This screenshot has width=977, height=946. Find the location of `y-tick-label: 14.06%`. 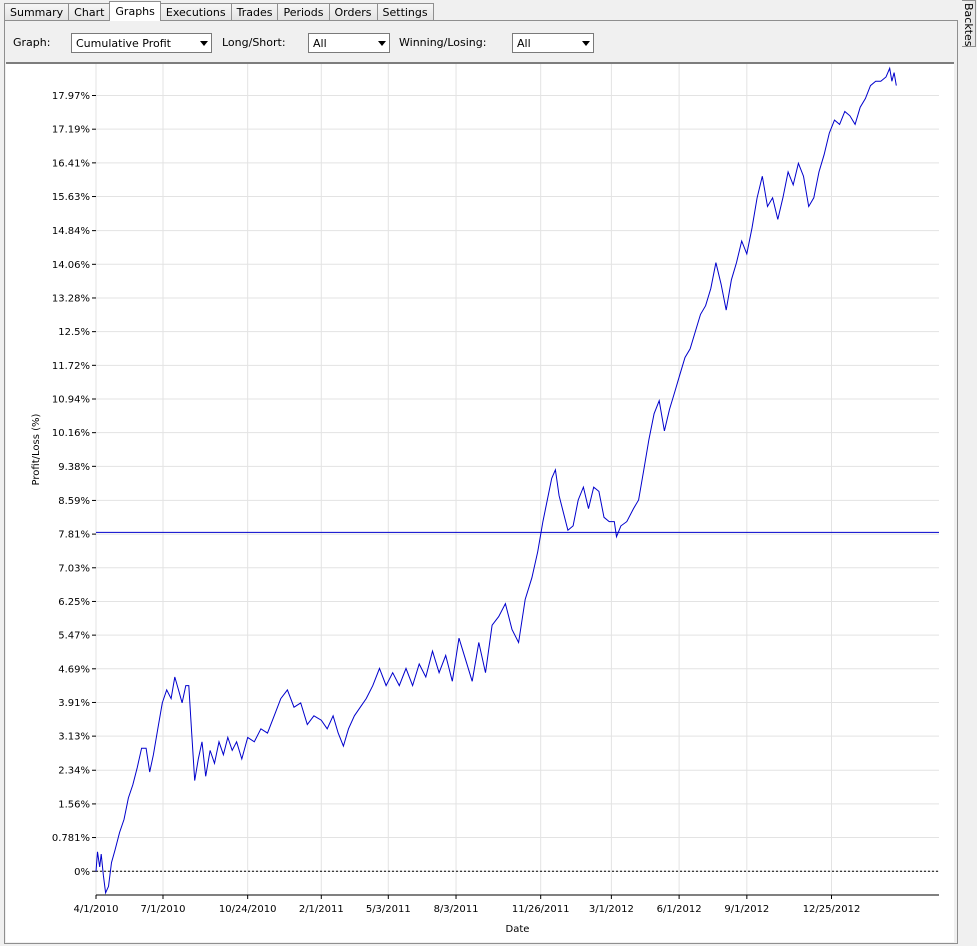

y-tick-label: 14.06% is located at coordinates (71, 265).